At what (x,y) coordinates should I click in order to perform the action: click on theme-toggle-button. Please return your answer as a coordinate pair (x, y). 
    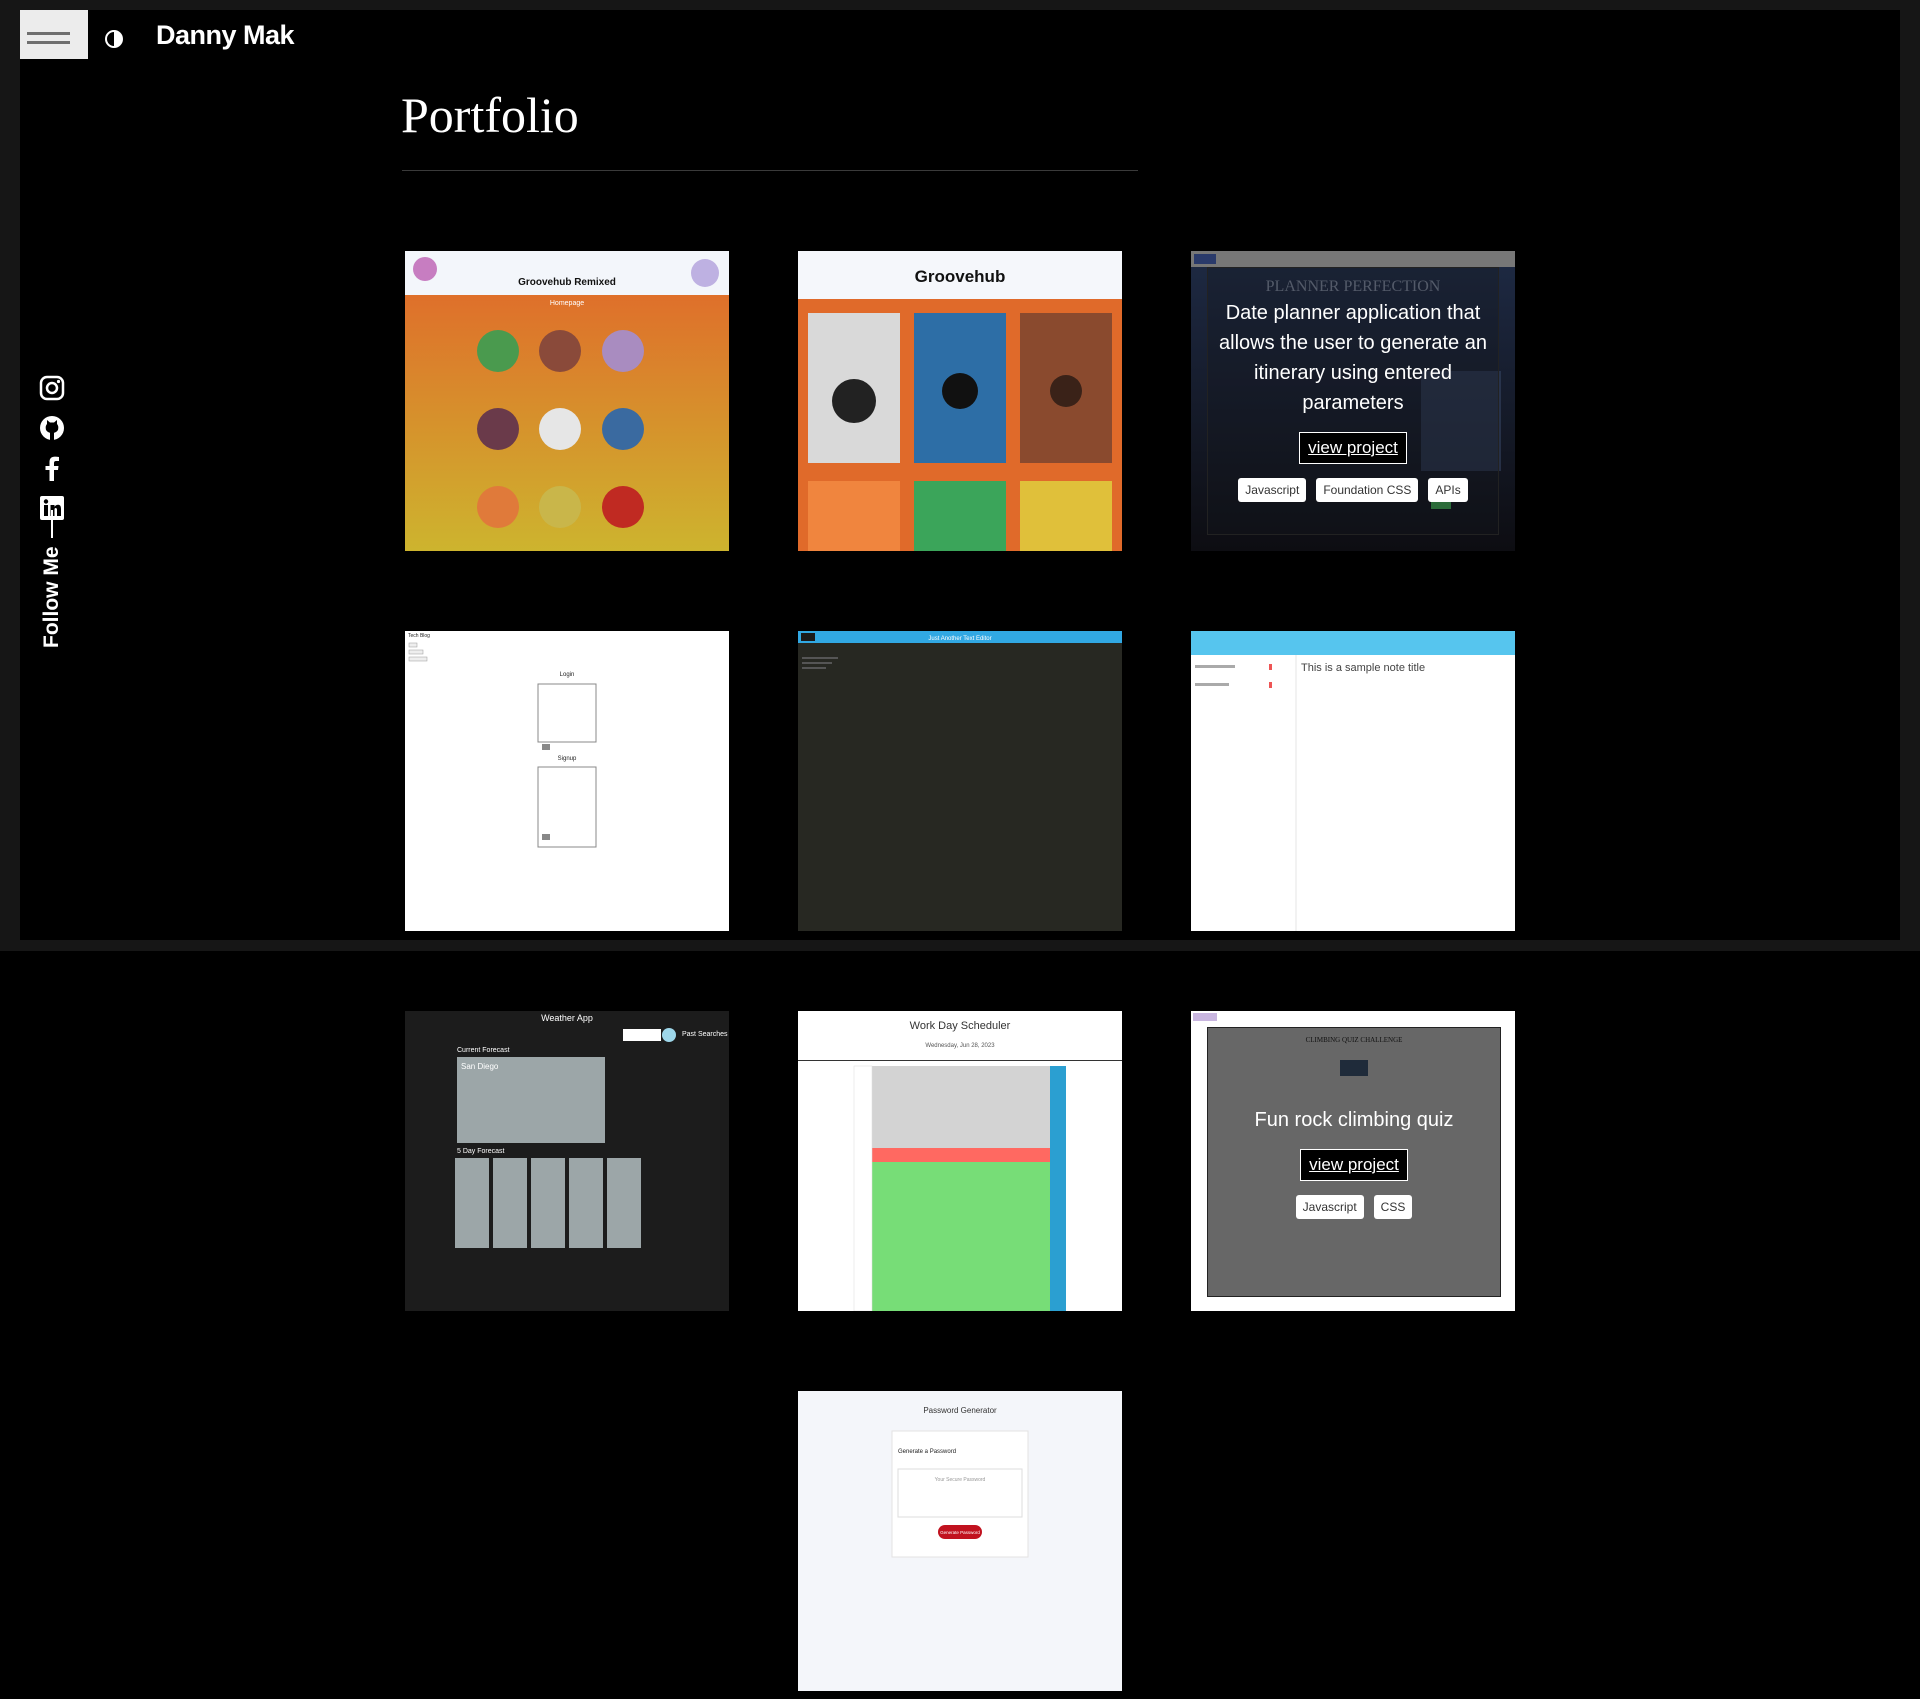
    Looking at the image, I should click on (114, 39).